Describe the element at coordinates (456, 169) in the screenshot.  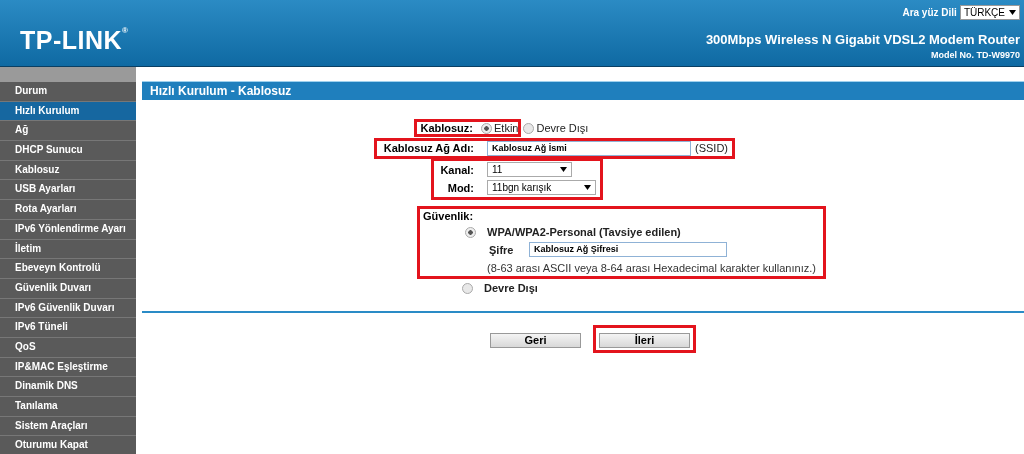
I see `field-label: Kanal:` at that location.